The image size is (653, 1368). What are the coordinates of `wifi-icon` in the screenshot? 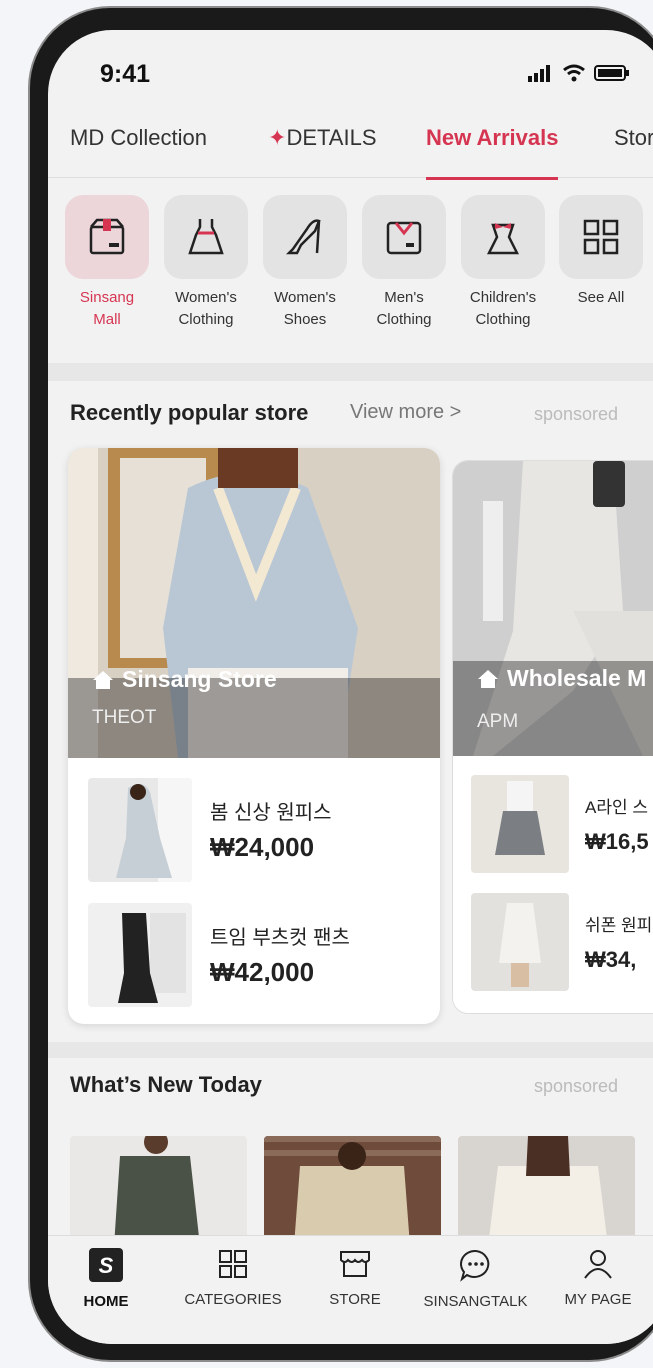 It's located at (574, 73).